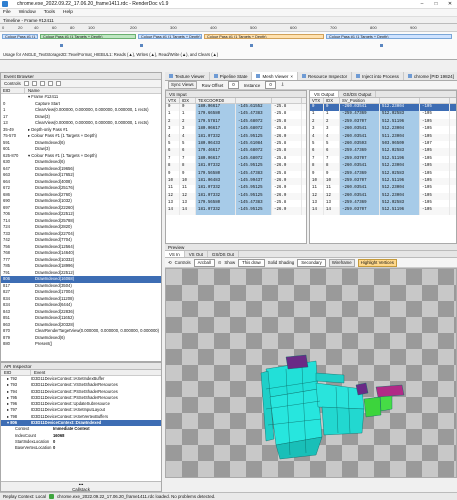 The width and height of the screenshot is (457, 500). I want to click on grid-row: 14 14 181.07332 -145.95125 -26.0, so click(236, 211).